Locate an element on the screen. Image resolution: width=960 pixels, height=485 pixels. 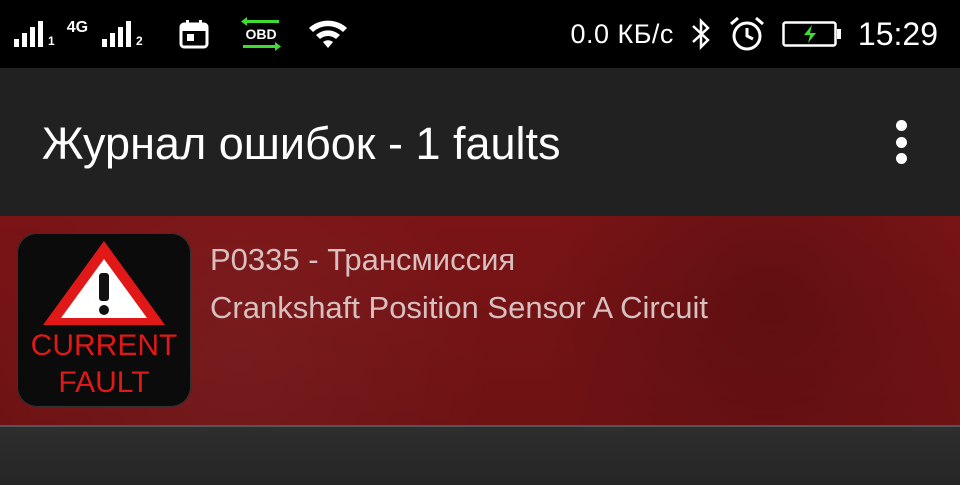
signal-icon: 2 is located at coordinates (122, 34).